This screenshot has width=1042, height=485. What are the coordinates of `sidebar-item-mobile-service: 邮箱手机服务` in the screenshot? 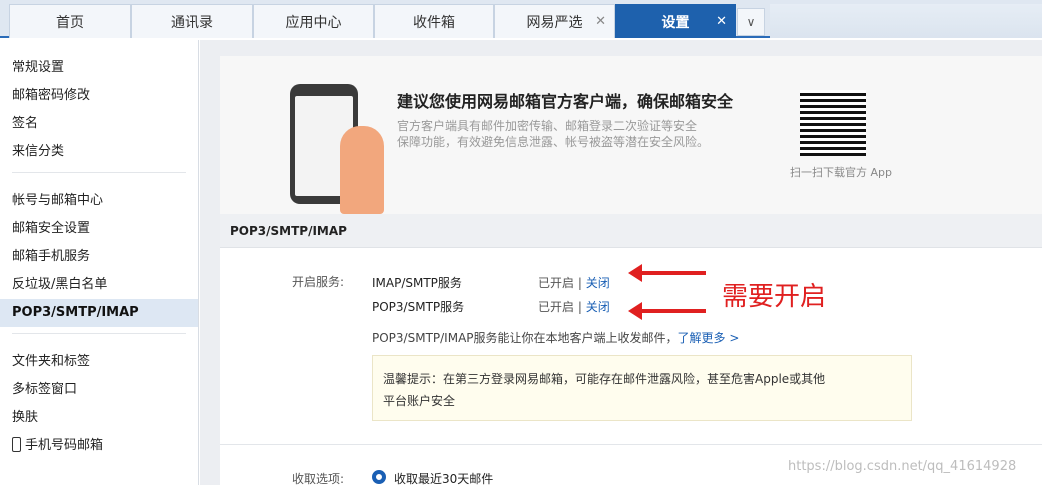 It's located at (99, 257).